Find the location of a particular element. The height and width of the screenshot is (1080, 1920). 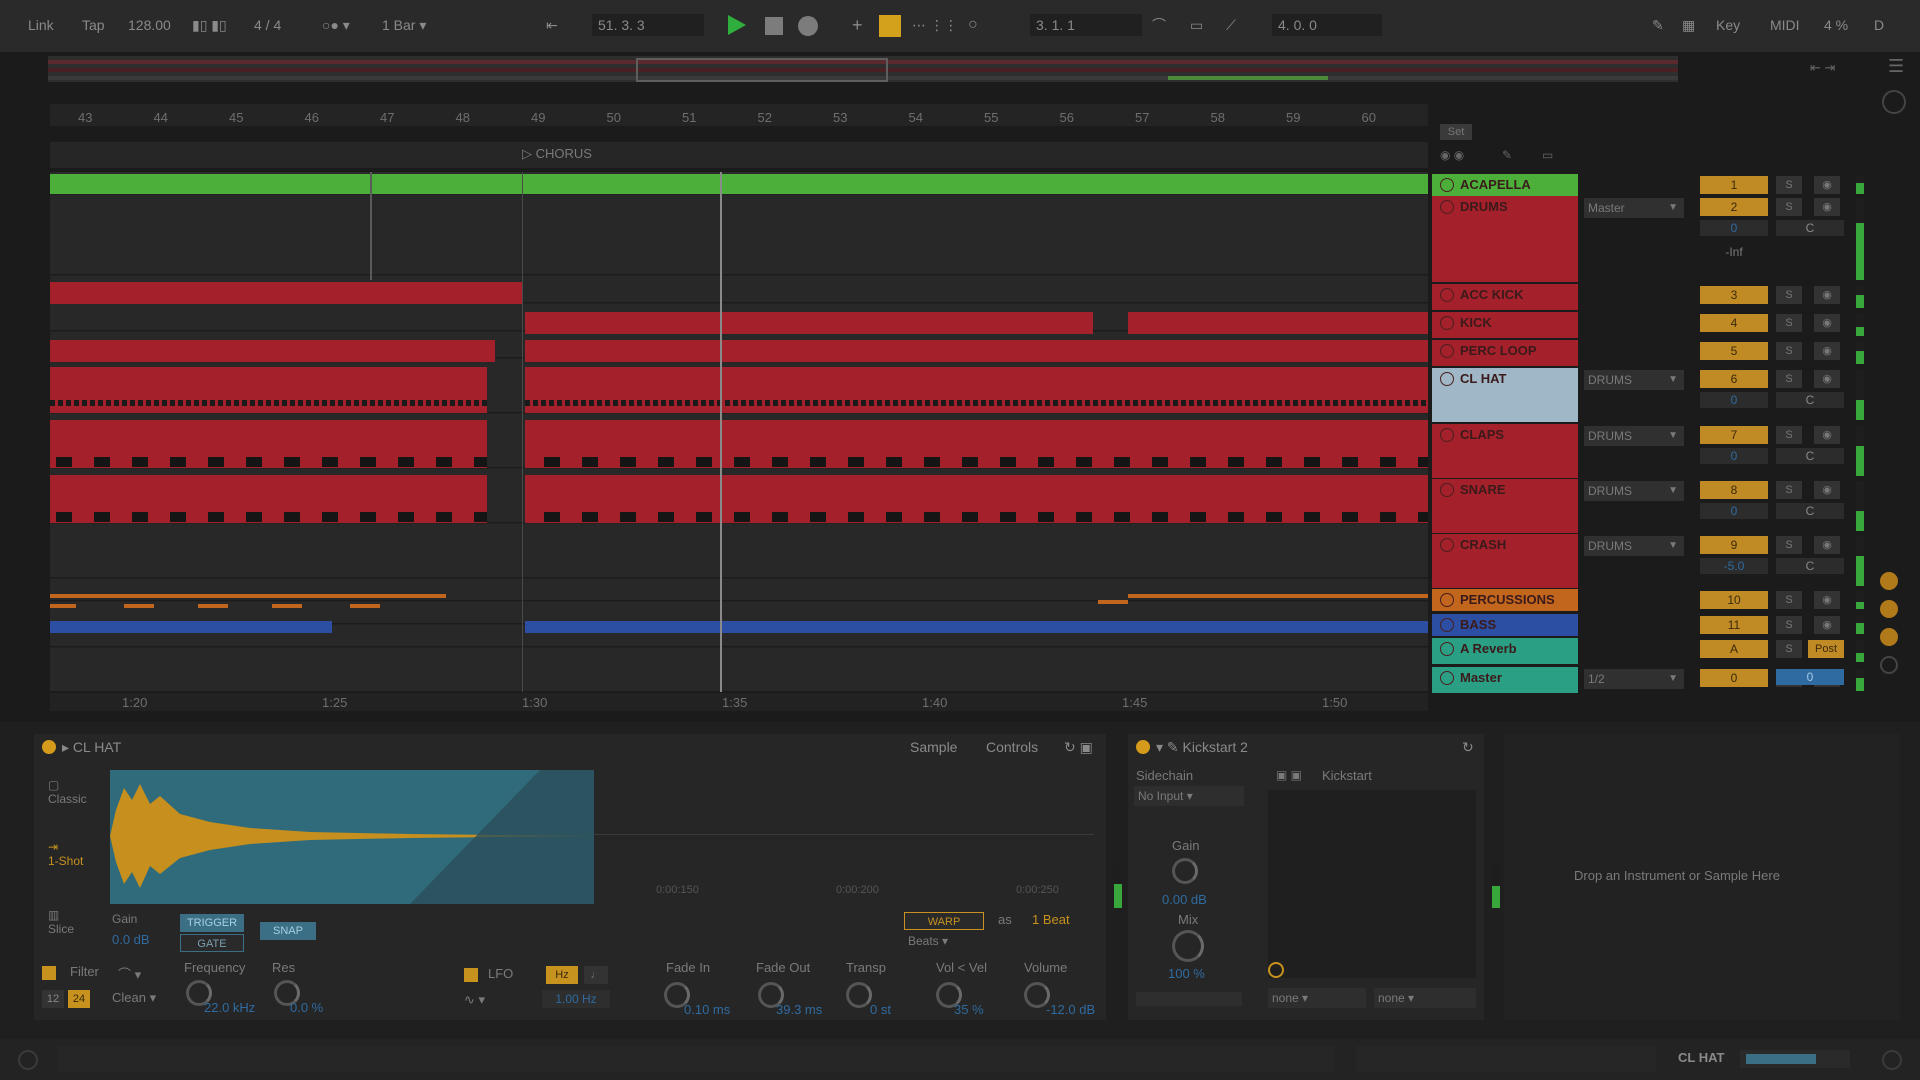

kickstart-curve-handle is located at coordinates (1276, 970).